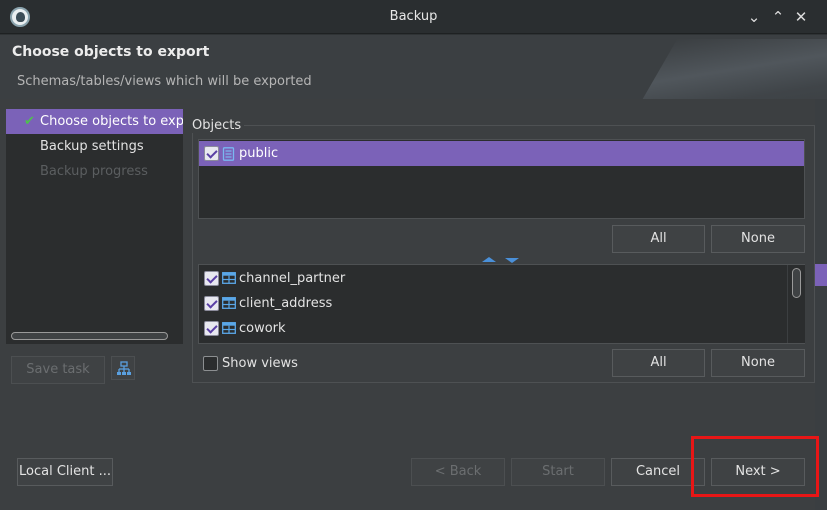  Describe the element at coordinates (758, 239) in the screenshot. I see `schema-select-none-button: None` at that location.